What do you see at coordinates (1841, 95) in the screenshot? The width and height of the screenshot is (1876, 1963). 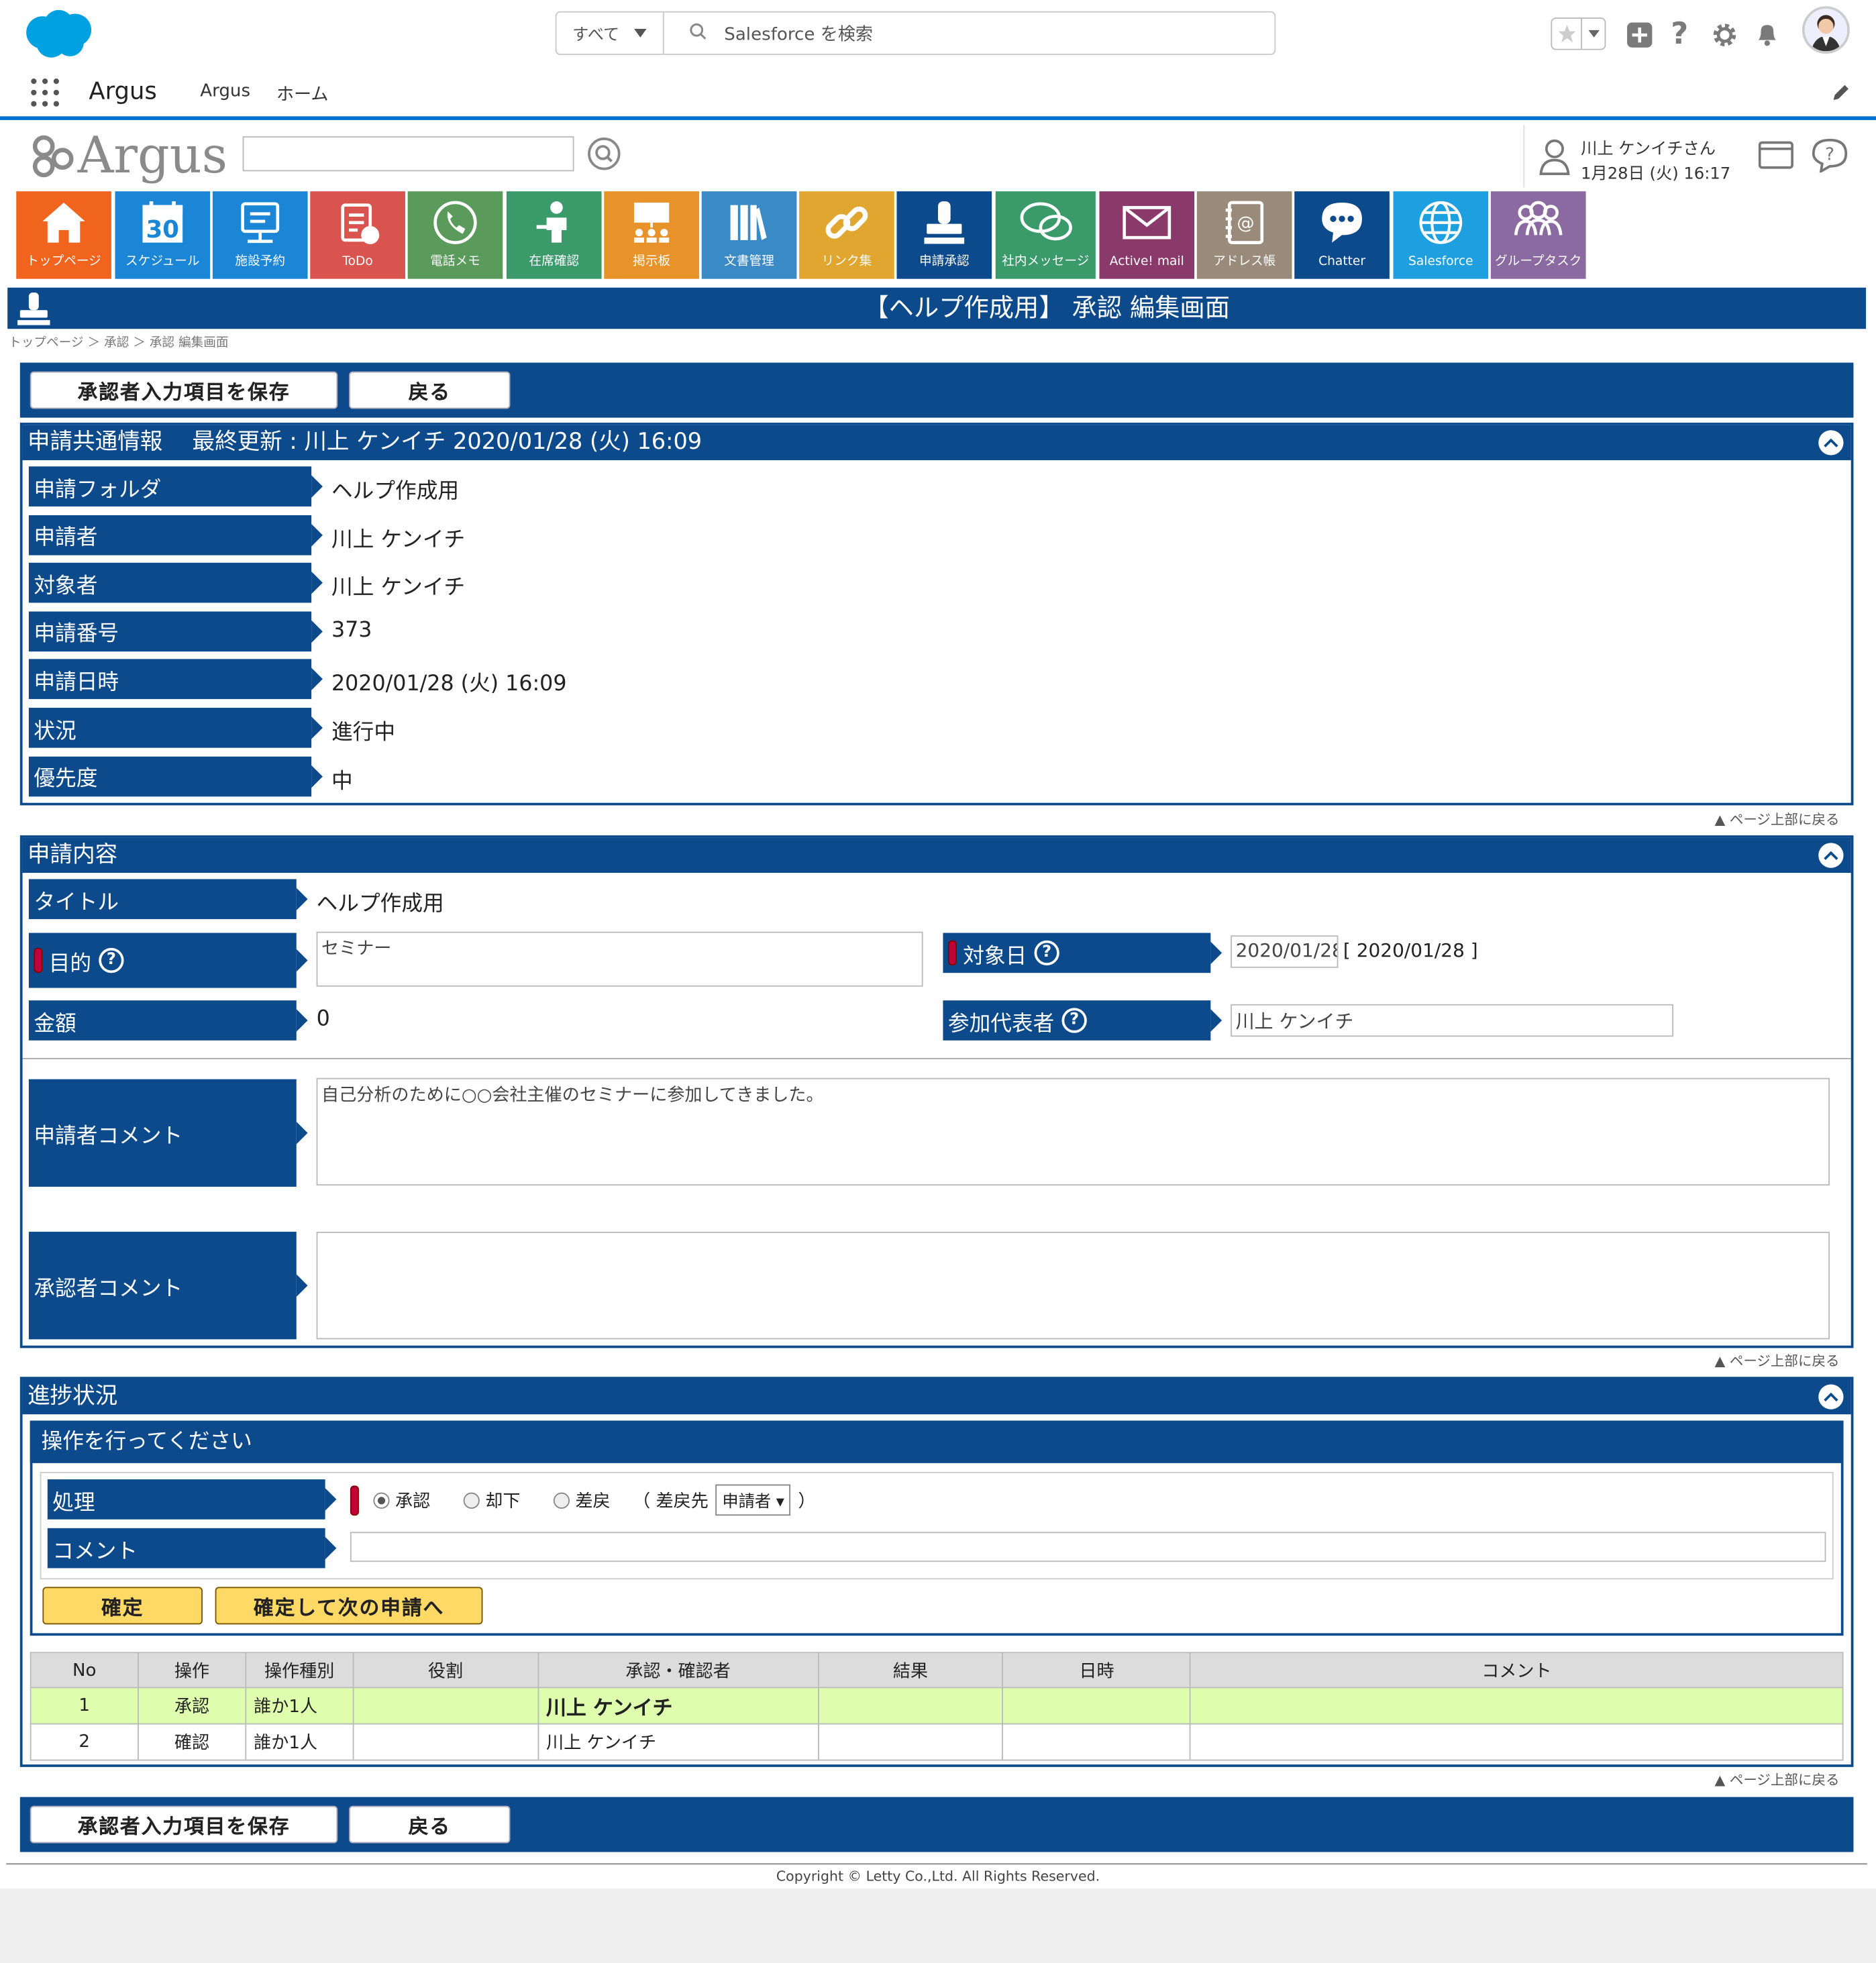 I see `edit-pencil-icon` at bounding box center [1841, 95].